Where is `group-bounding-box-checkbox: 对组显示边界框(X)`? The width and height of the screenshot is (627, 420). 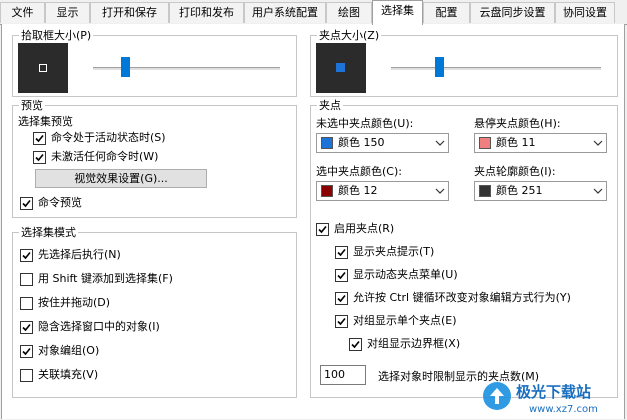 group-bounding-box-checkbox: 对组显示边界框(X) is located at coordinates (404, 344).